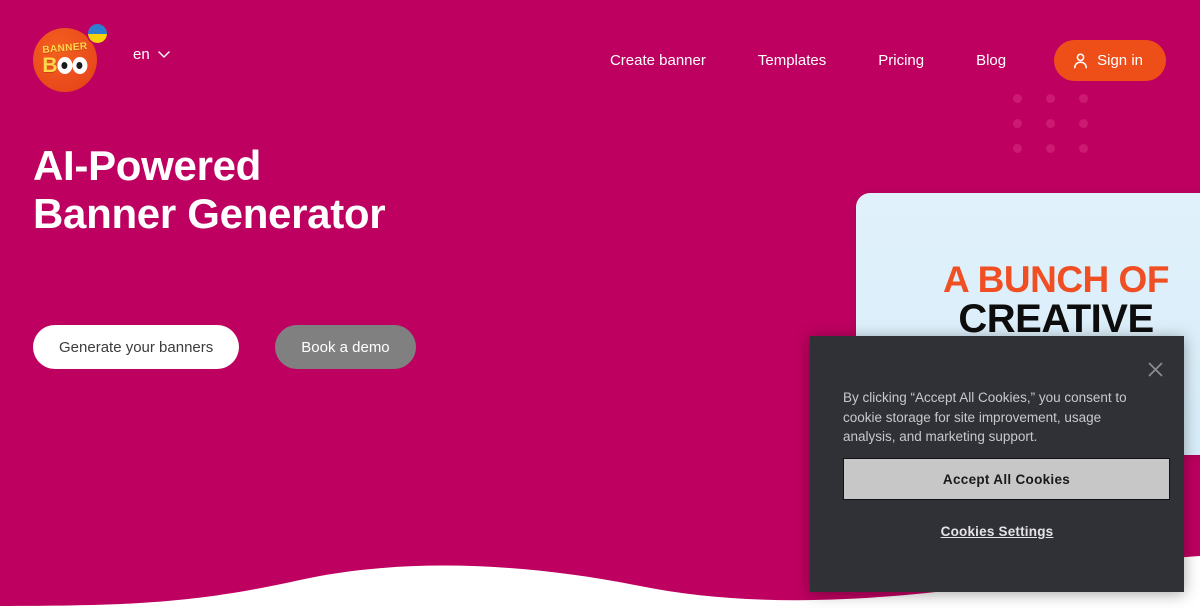 This screenshot has height=610, width=1200. What do you see at coordinates (1006, 479) in the screenshot?
I see `accept-all-cookies-button: Accept All Cookies` at bounding box center [1006, 479].